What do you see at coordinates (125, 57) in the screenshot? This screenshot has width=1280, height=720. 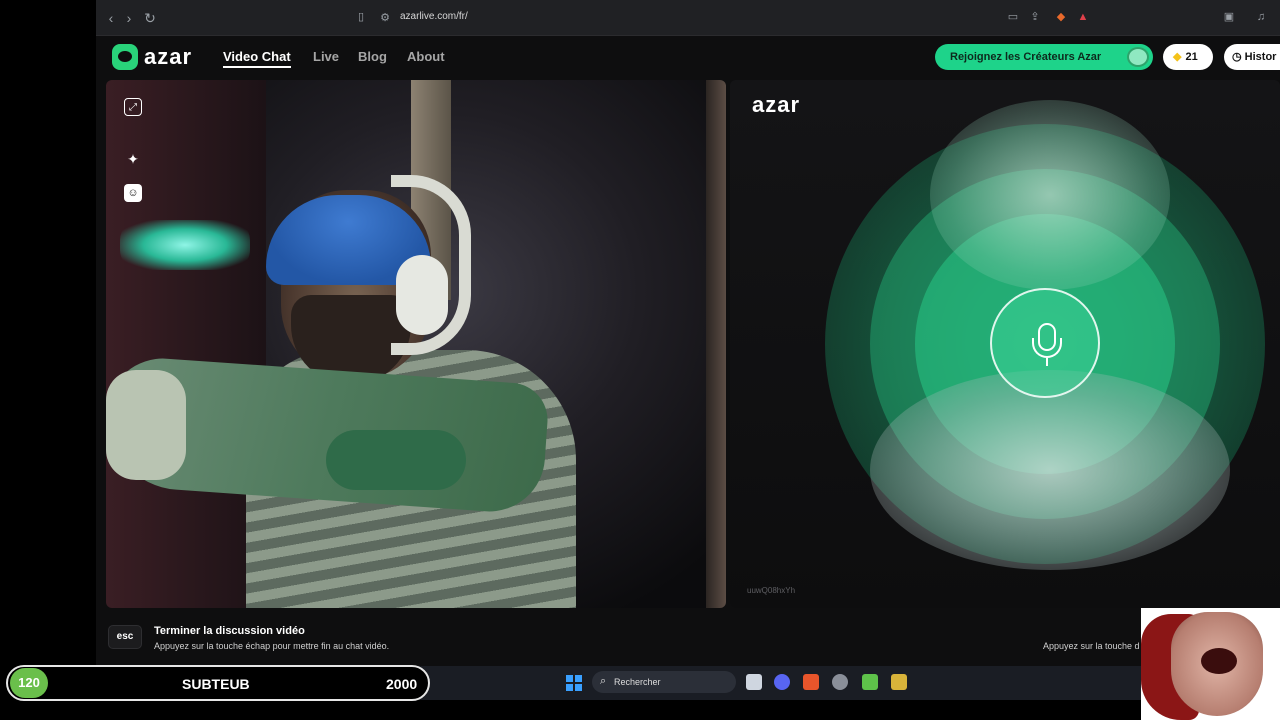 I see `azar-logo-icon` at bounding box center [125, 57].